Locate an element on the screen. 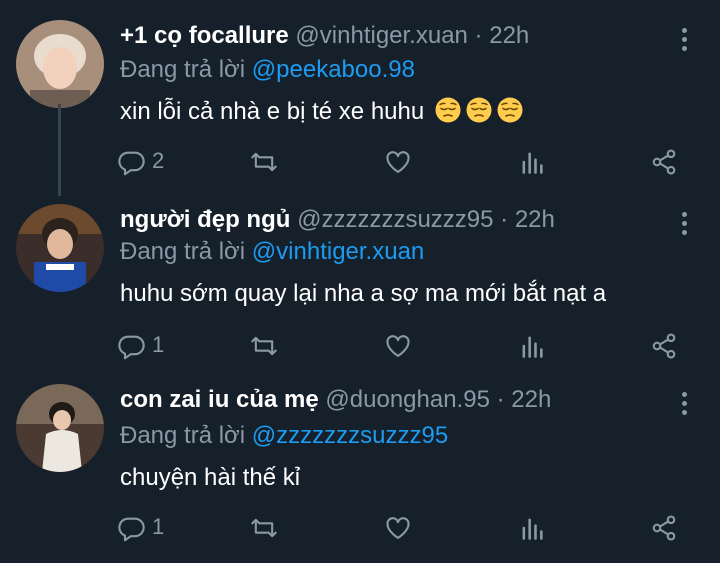 The height and width of the screenshot is (563, 720). tweet-header: con zai iu của mẹ @duonghan.95 · 22h is located at coordinates (336, 399).